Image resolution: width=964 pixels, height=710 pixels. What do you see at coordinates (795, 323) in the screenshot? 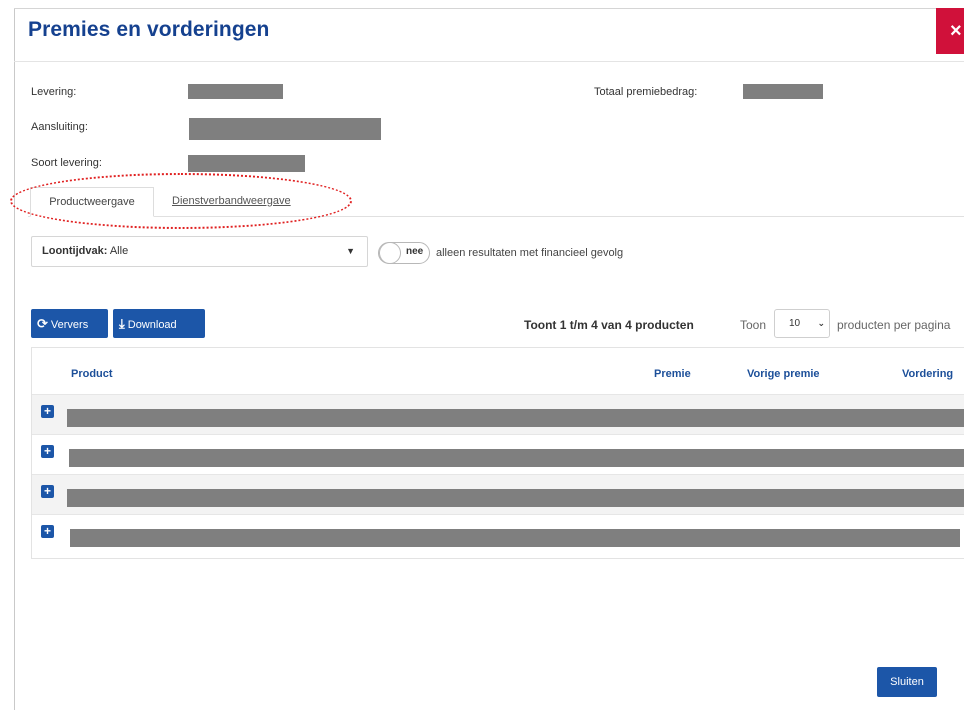
I see `page-size-value: 10` at bounding box center [795, 323].